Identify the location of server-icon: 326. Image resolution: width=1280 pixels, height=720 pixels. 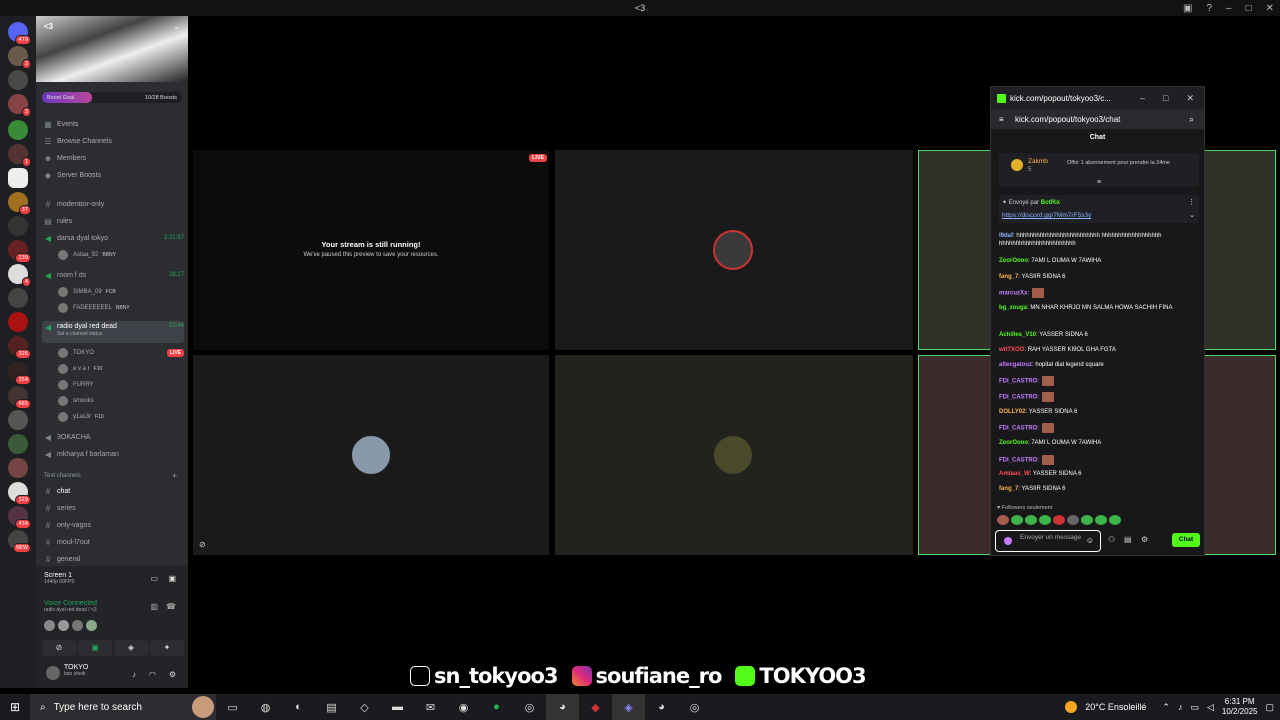
(19, 347).